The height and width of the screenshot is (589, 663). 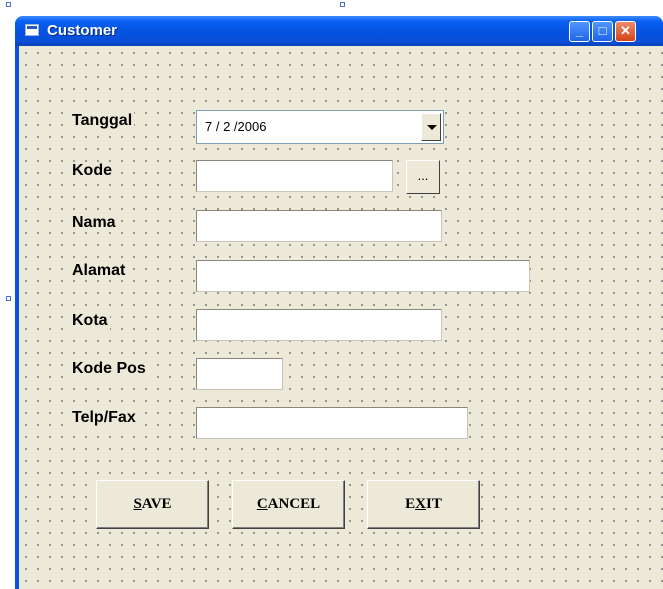 I want to click on exit-label-pre: E, so click(x=410, y=504).